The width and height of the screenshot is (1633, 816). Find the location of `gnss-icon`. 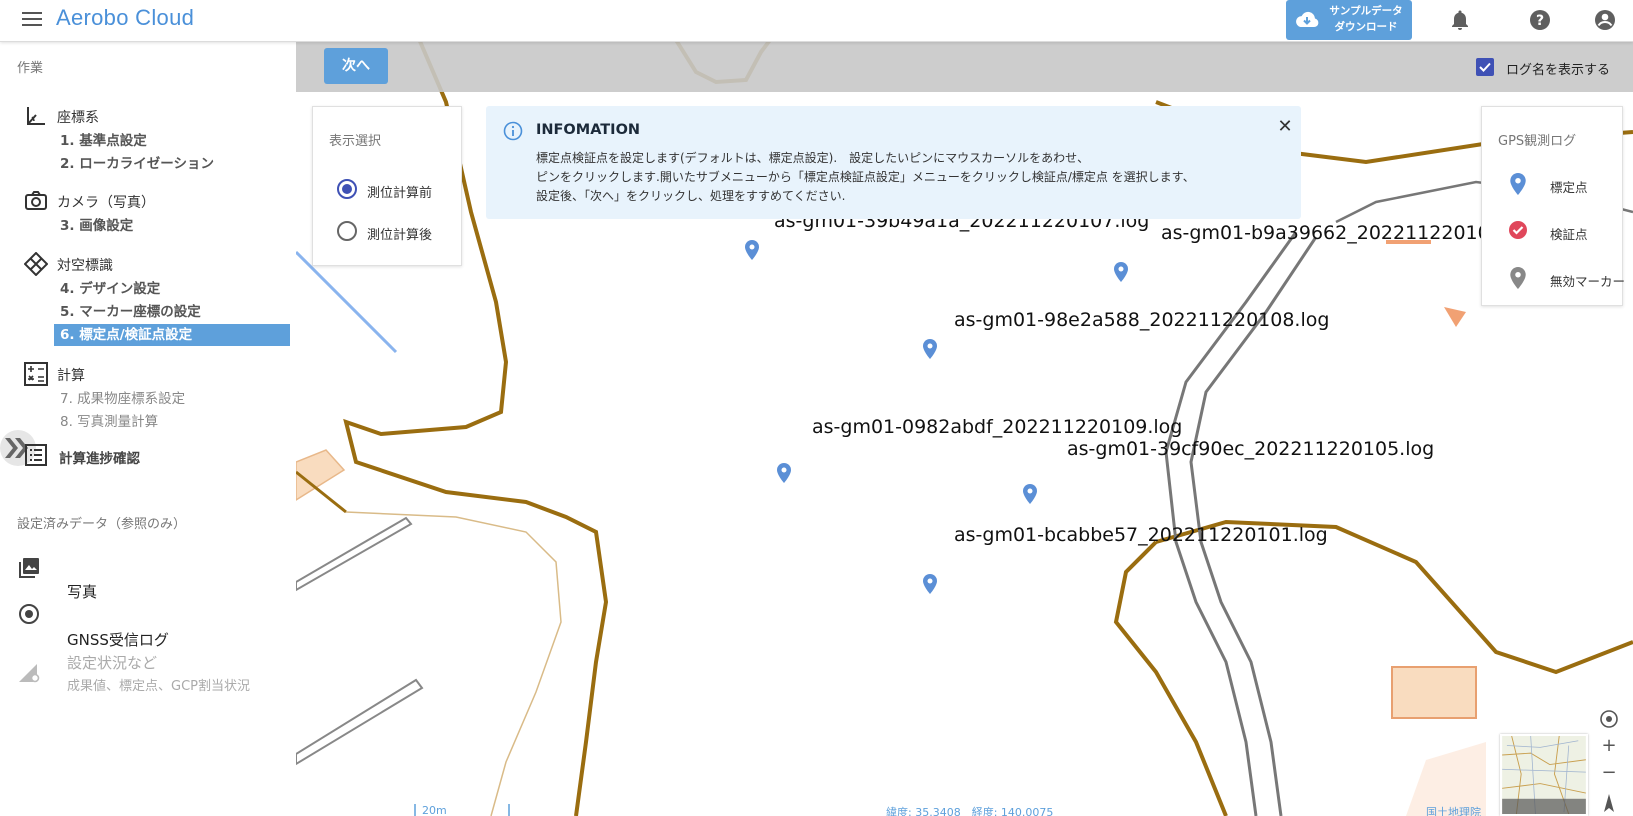

gnss-icon is located at coordinates (29, 614).